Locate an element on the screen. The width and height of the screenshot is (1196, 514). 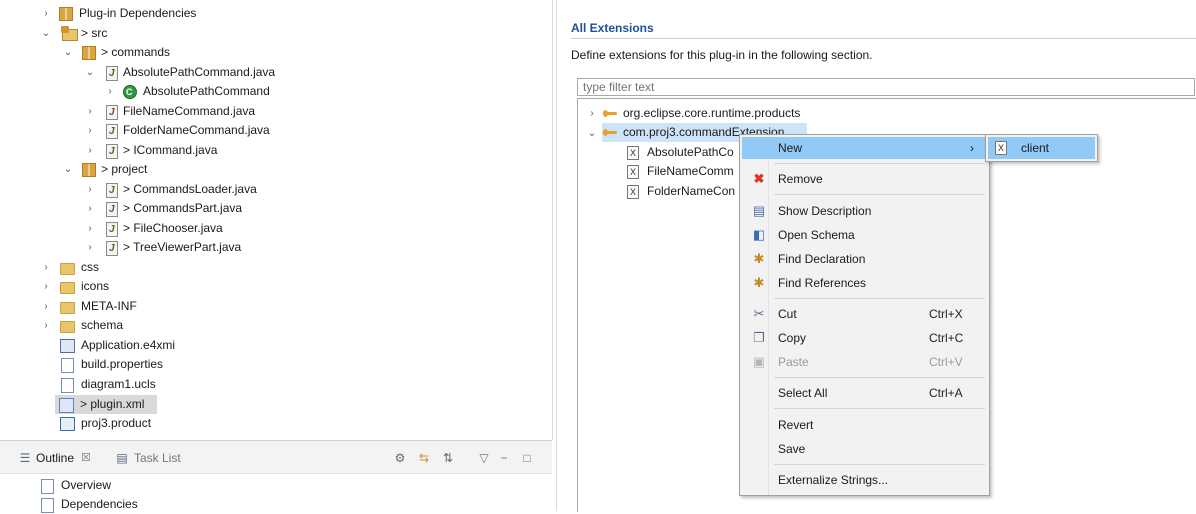
menu-item-find-references: ✱ Find References is located at coordinates (864, 283).